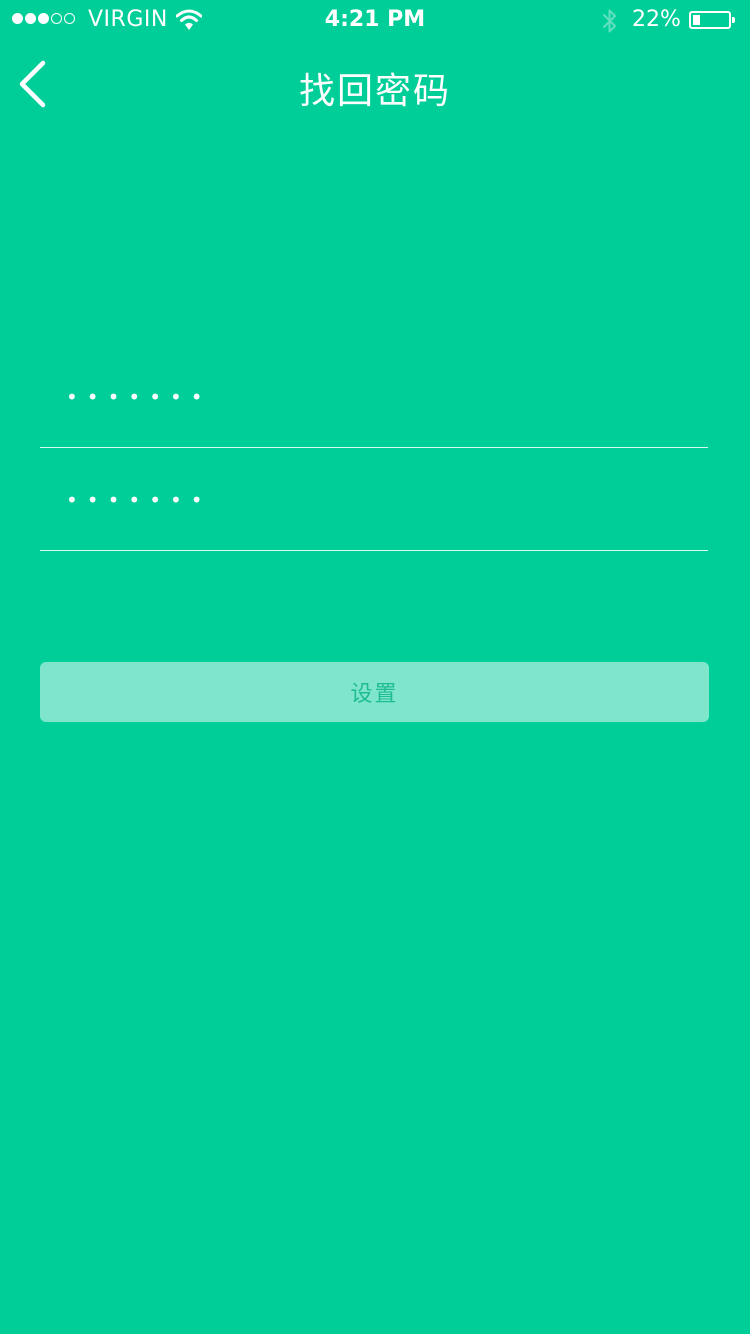 This screenshot has height=1334, width=750. I want to click on confirm-password-row, so click(374, 501).